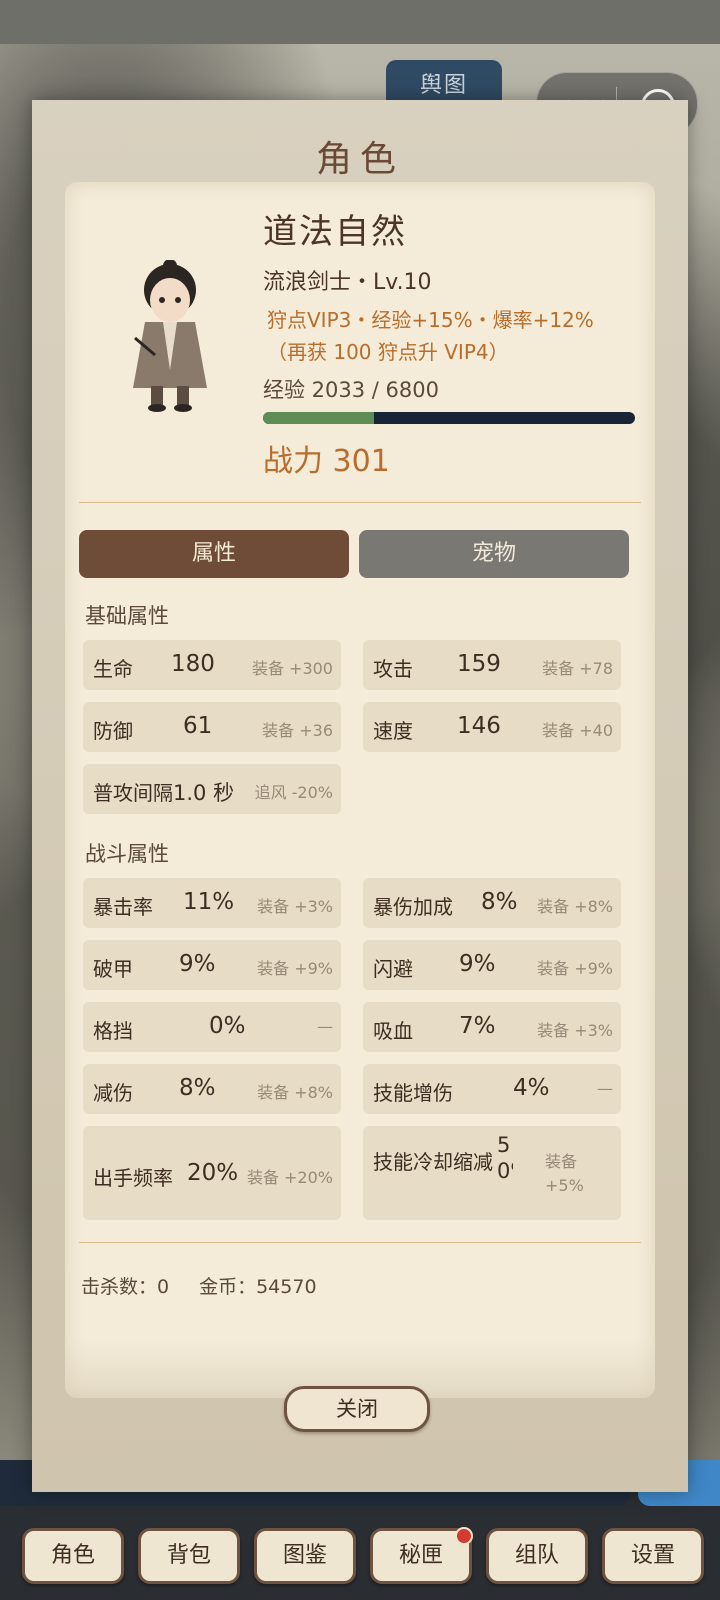 Image resolution: width=720 pixels, height=1600 pixels. Describe the element at coordinates (125, 1287) in the screenshot. I see `kill-count: 击杀数：0` at that location.